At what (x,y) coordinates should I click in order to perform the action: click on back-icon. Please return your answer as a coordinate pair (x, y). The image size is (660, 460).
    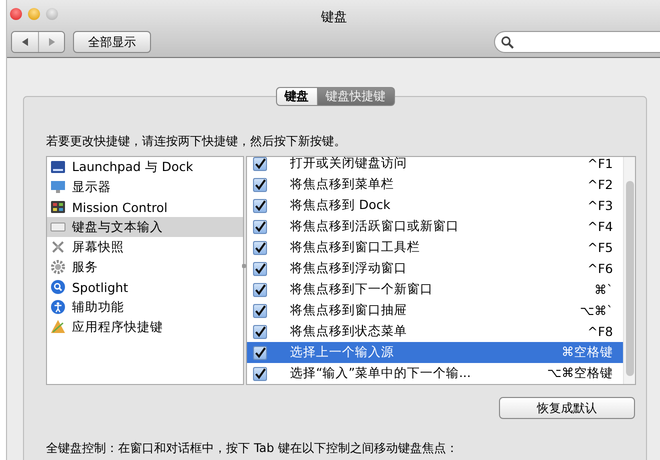
    Looking at the image, I should click on (25, 42).